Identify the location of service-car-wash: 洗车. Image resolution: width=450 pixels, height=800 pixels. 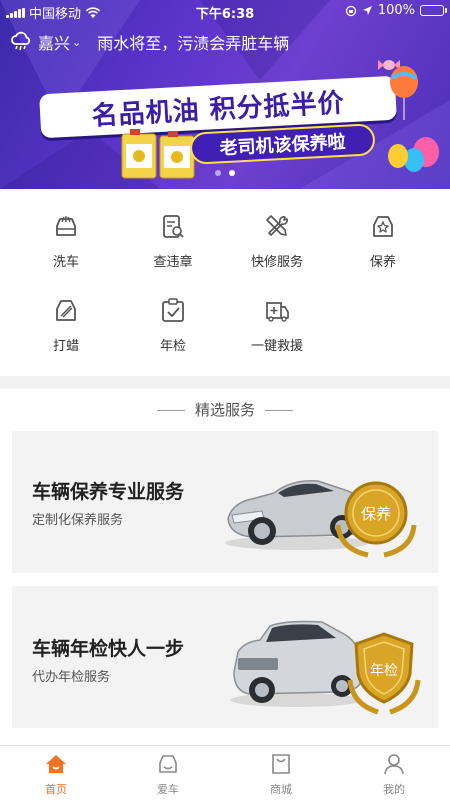
(66, 248).